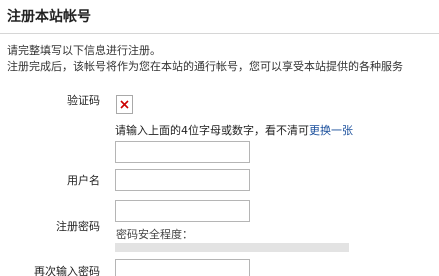 The image size is (439, 276). What do you see at coordinates (219, 33) in the screenshot?
I see `title-divider` at bounding box center [219, 33].